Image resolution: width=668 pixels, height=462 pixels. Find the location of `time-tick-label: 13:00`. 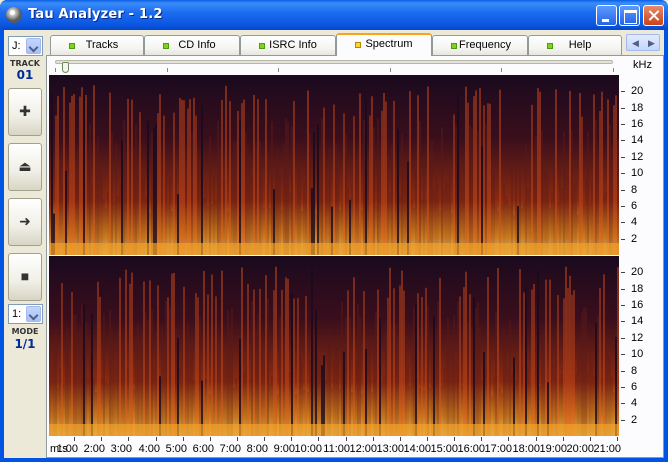

time-tick-label: 13:00 is located at coordinates (390, 449).